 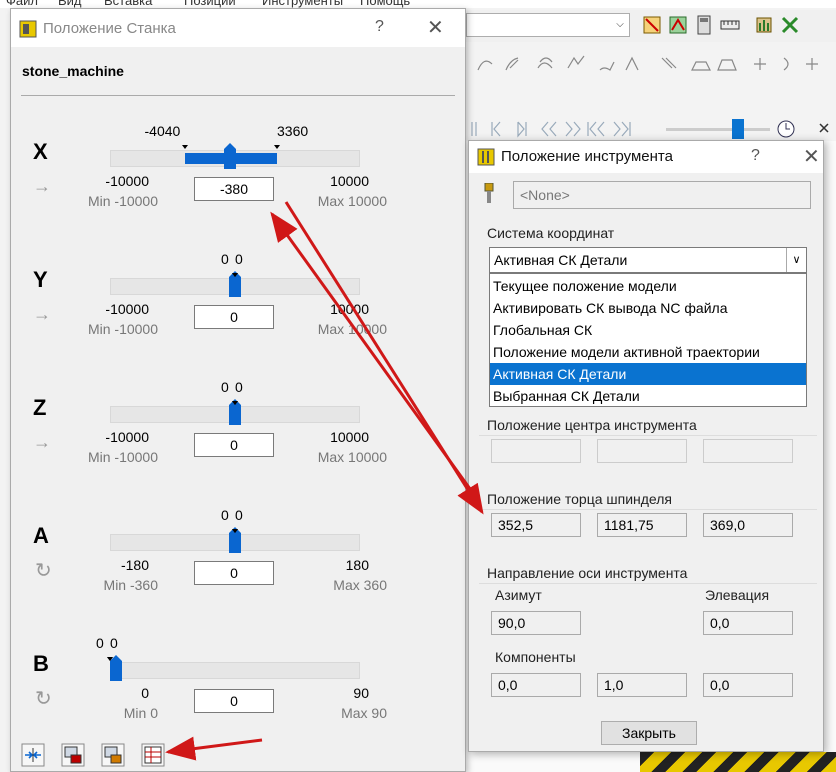 I want to click on menu-item-view: Вид, so click(x=70, y=4).